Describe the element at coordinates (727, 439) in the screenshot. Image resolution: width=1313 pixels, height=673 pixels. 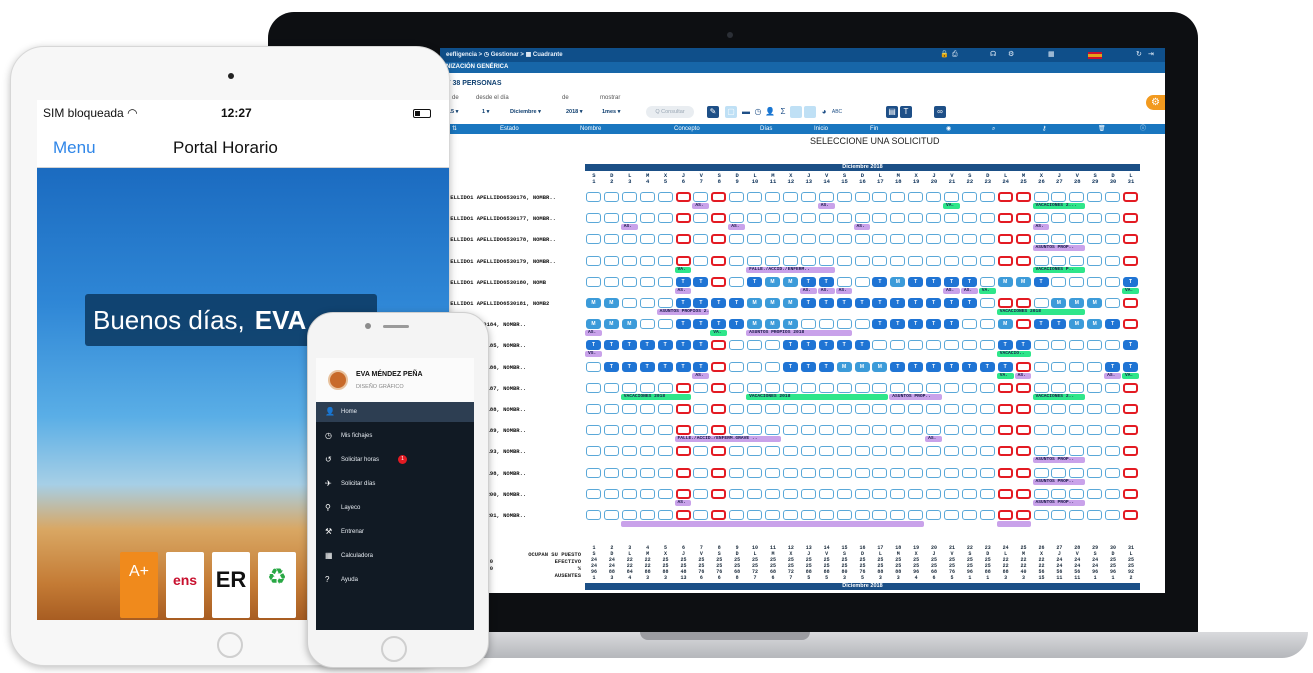
I see `absence-bar: FALLE./ACCID./ENFERM.GRAVE ..` at that location.